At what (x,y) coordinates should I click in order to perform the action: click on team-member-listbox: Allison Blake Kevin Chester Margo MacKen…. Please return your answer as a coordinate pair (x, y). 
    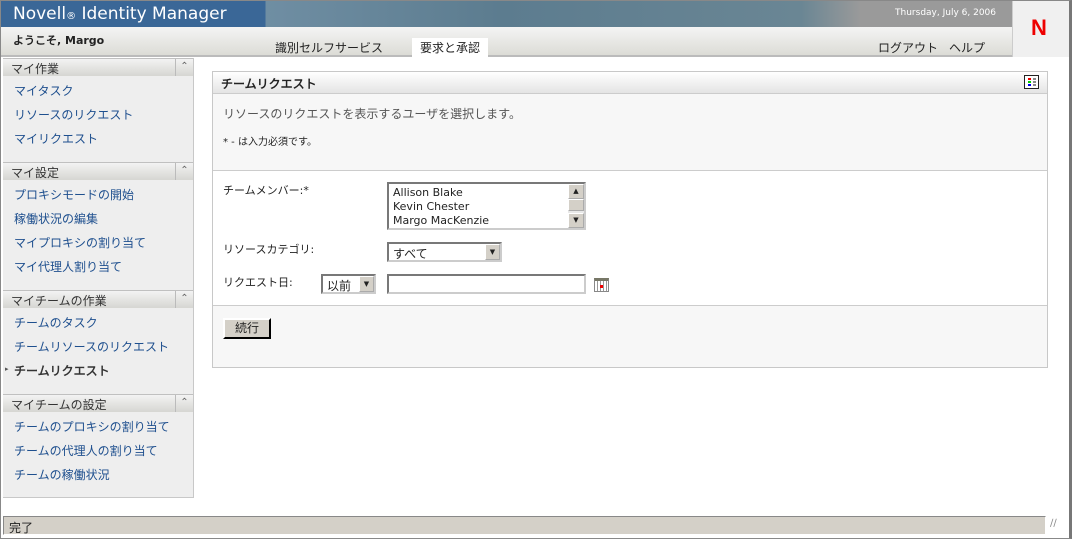
    Looking at the image, I should click on (486, 206).